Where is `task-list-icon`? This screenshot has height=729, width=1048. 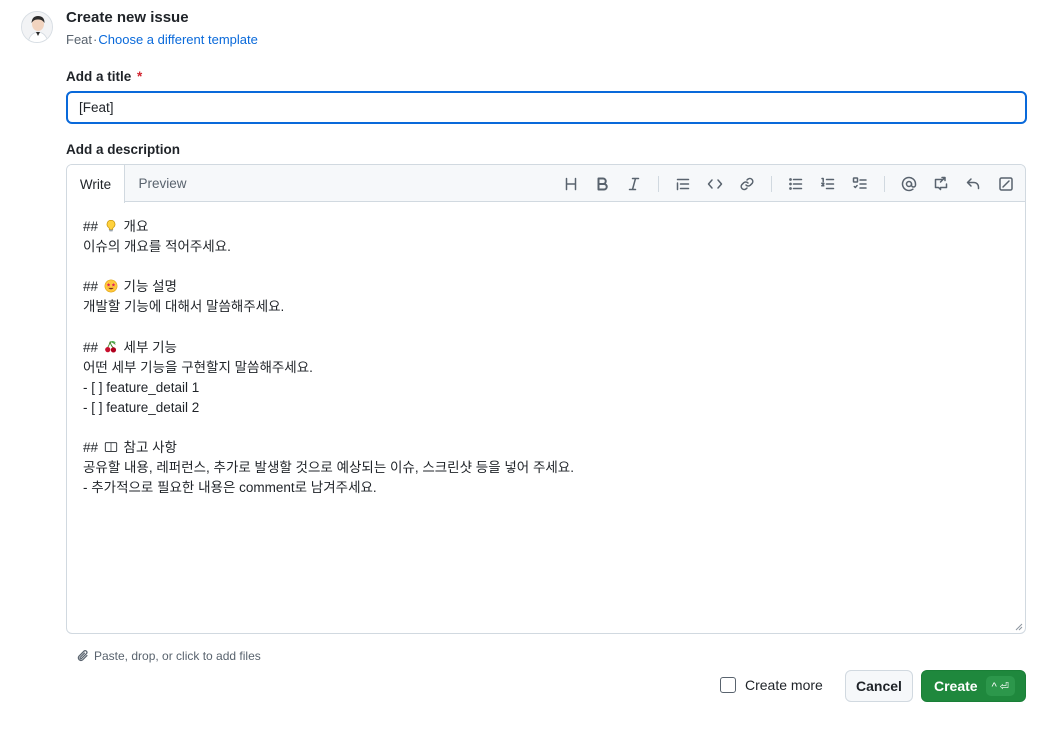 task-list-icon is located at coordinates (860, 184).